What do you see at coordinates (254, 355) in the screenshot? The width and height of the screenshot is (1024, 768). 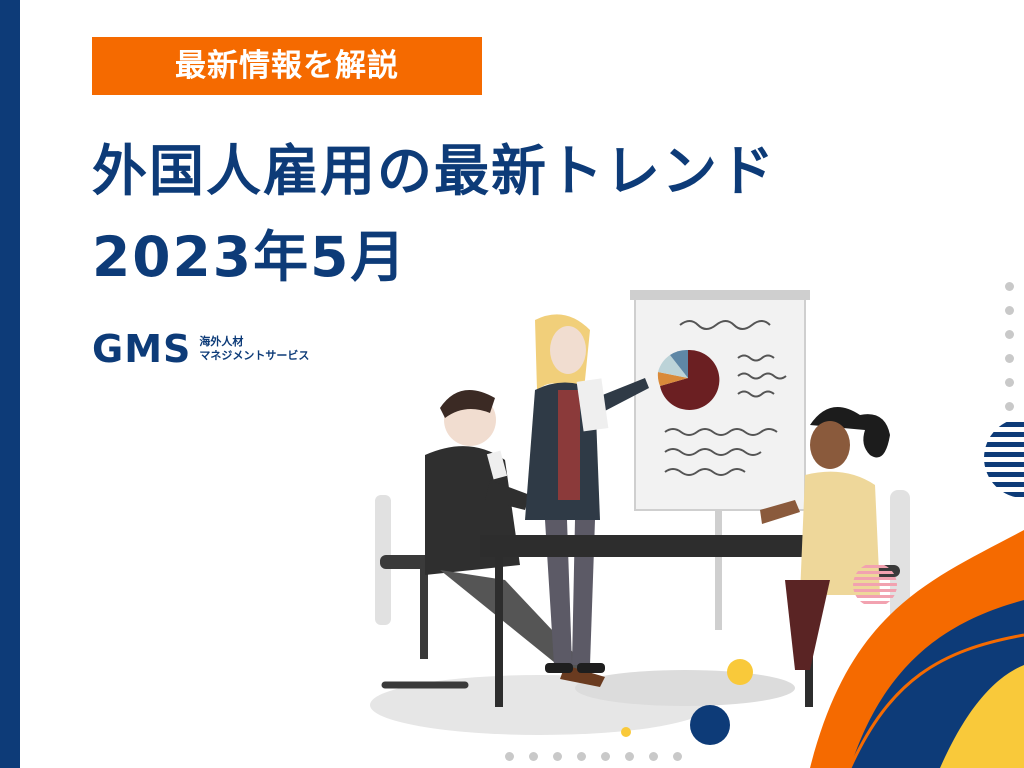 I see `logo-sub-line2: マネジメントサービス` at bounding box center [254, 355].